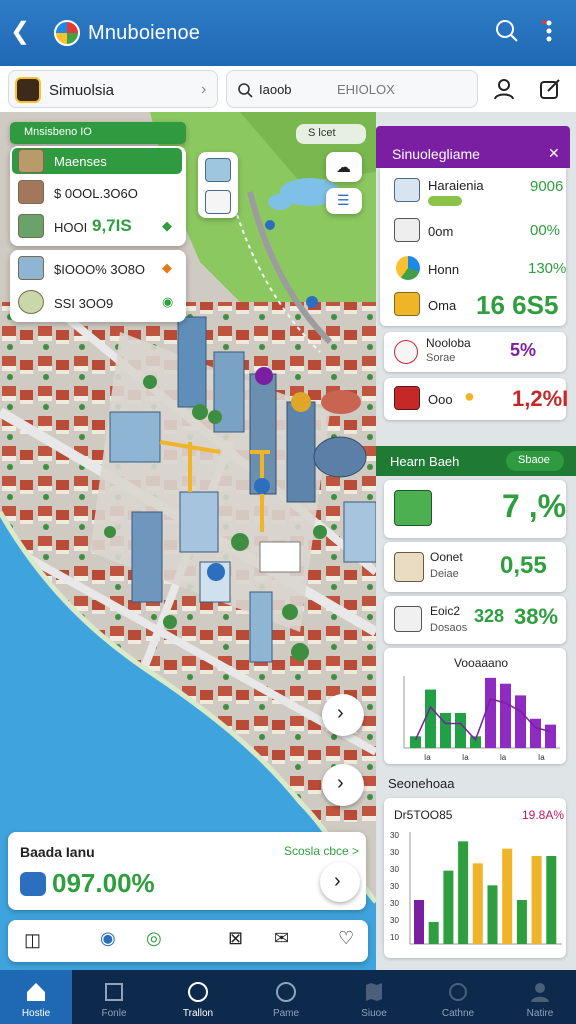 The height and width of the screenshot is (1024, 576). I want to click on list-item: HOOI 9,7IS ◆, so click(98, 227).